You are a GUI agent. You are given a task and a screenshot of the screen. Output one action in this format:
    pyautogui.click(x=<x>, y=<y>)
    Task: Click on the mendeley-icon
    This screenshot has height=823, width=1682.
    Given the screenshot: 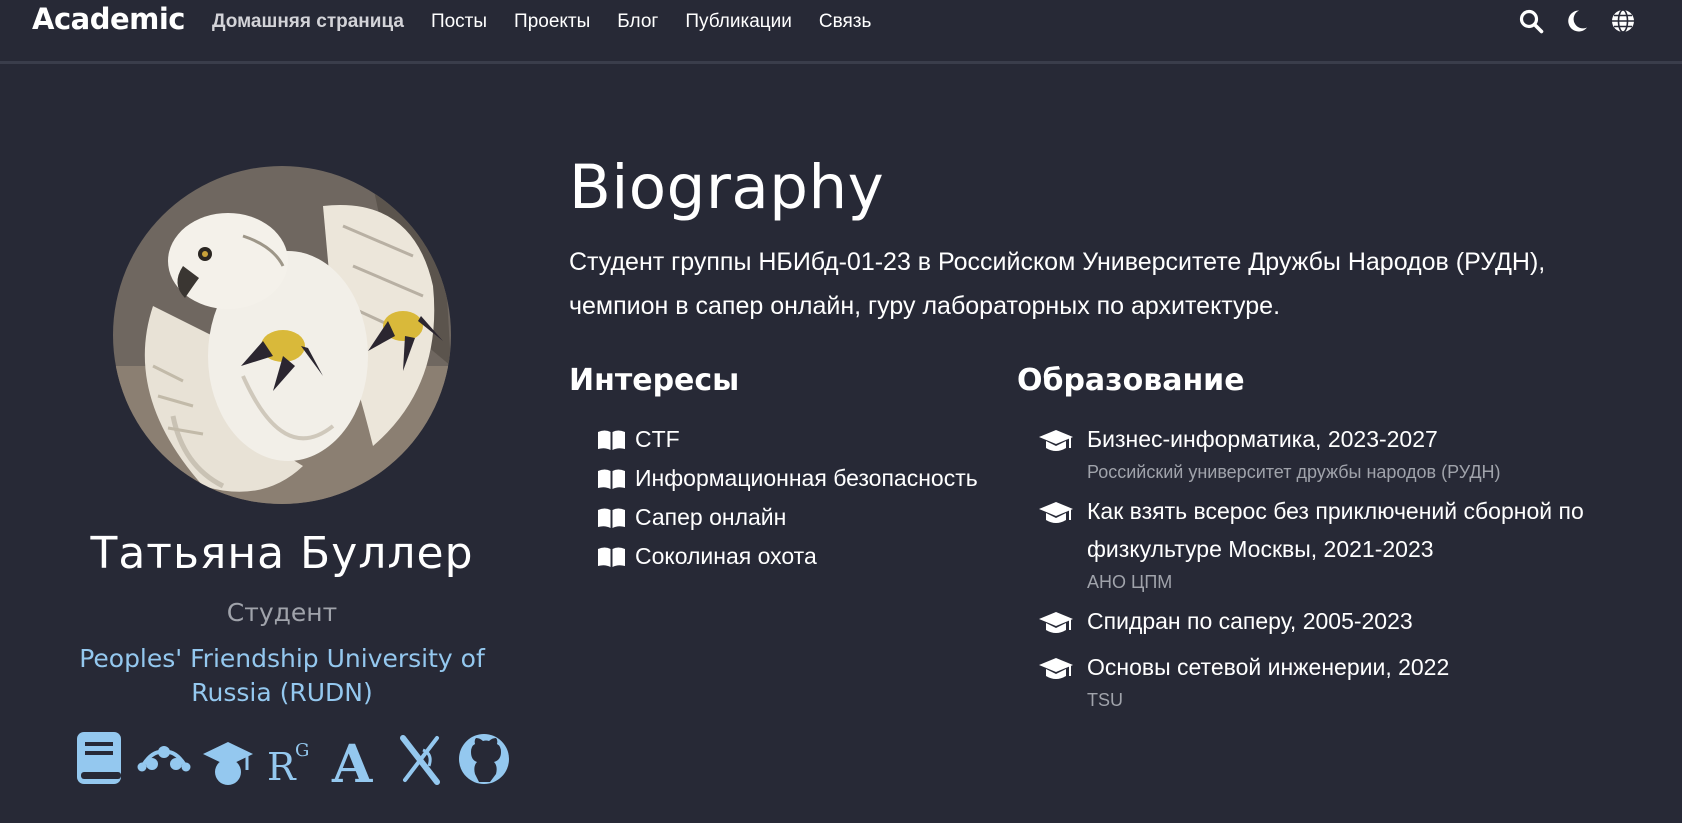 What is the action you would take?
    pyautogui.click(x=164, y=759)
    